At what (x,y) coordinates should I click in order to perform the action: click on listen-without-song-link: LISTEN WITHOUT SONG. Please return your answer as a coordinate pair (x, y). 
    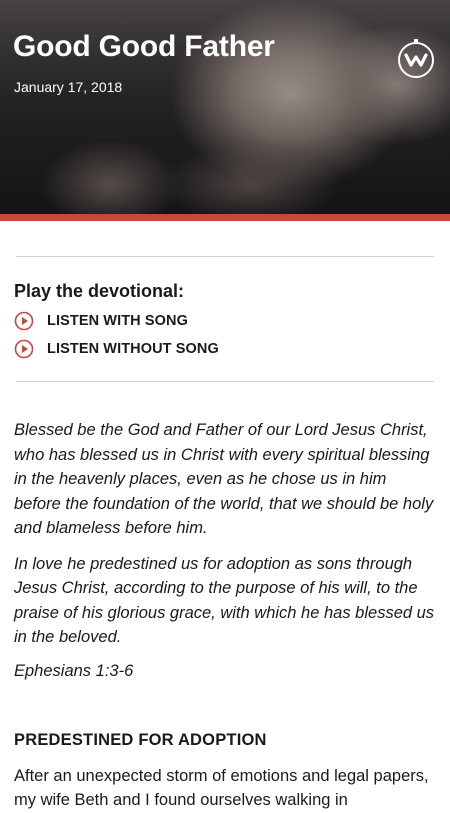
    Looking at the image, I should click on (225, 349).